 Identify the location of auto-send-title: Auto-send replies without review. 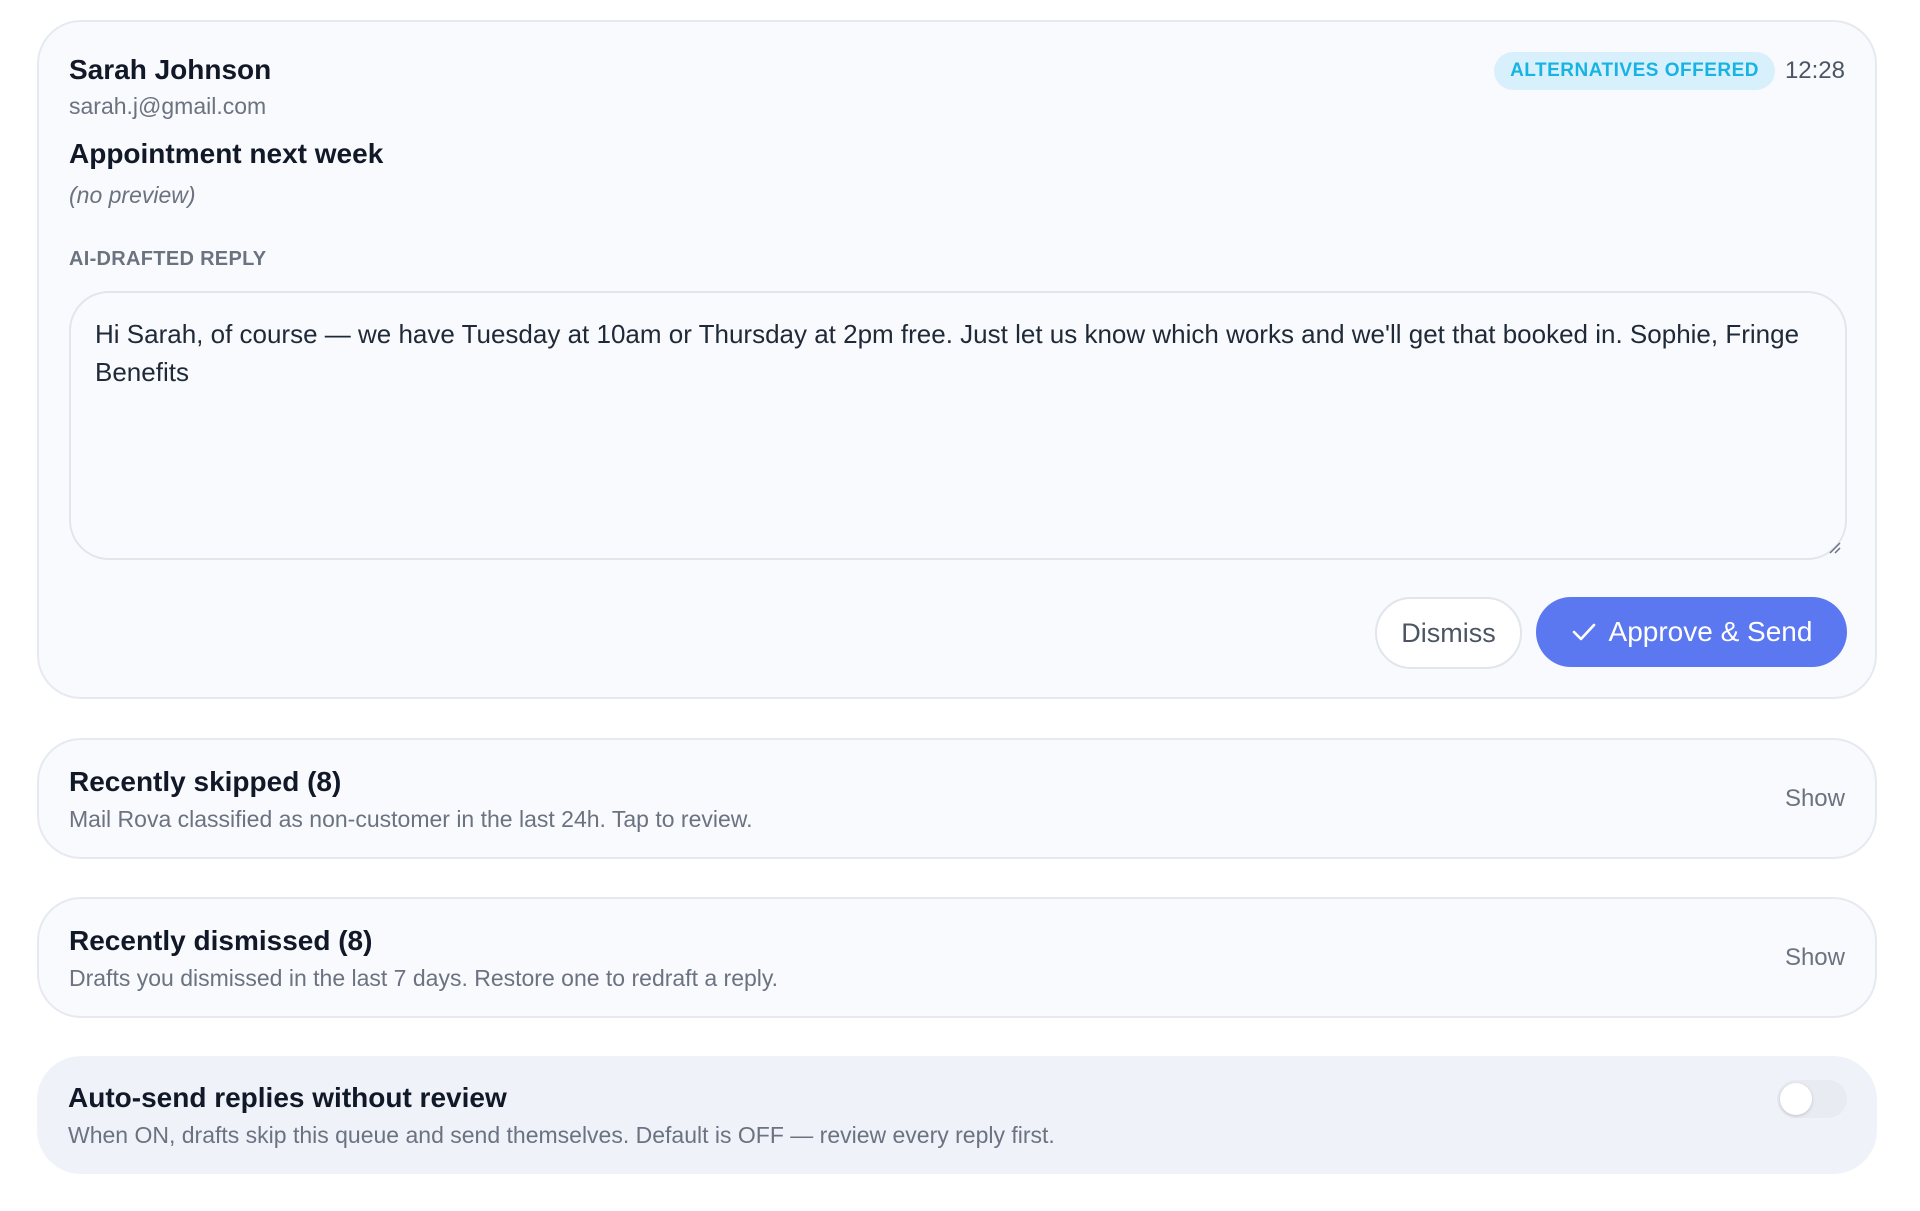
(287, 1097).